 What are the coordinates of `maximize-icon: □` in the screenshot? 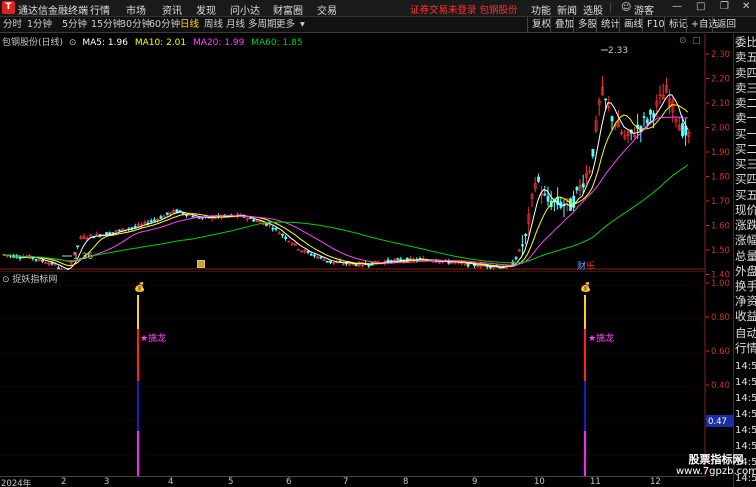 It's located at (700, 6).